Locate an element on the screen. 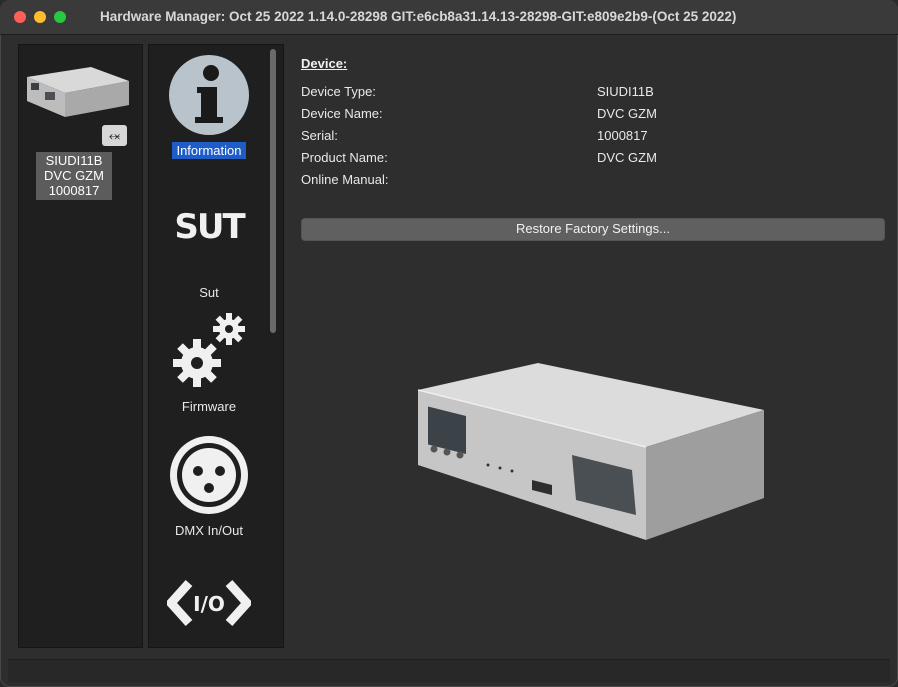 The width and height of the screenshot is (898, 687). nav-item-dmx: DMX In/Out is located at coordinates (209, 486).